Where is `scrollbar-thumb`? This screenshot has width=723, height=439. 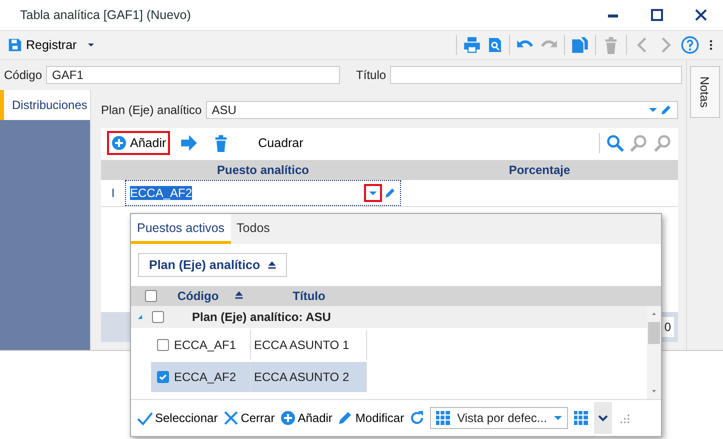
scrollbar-thumb is located at coordinates (654, 333).